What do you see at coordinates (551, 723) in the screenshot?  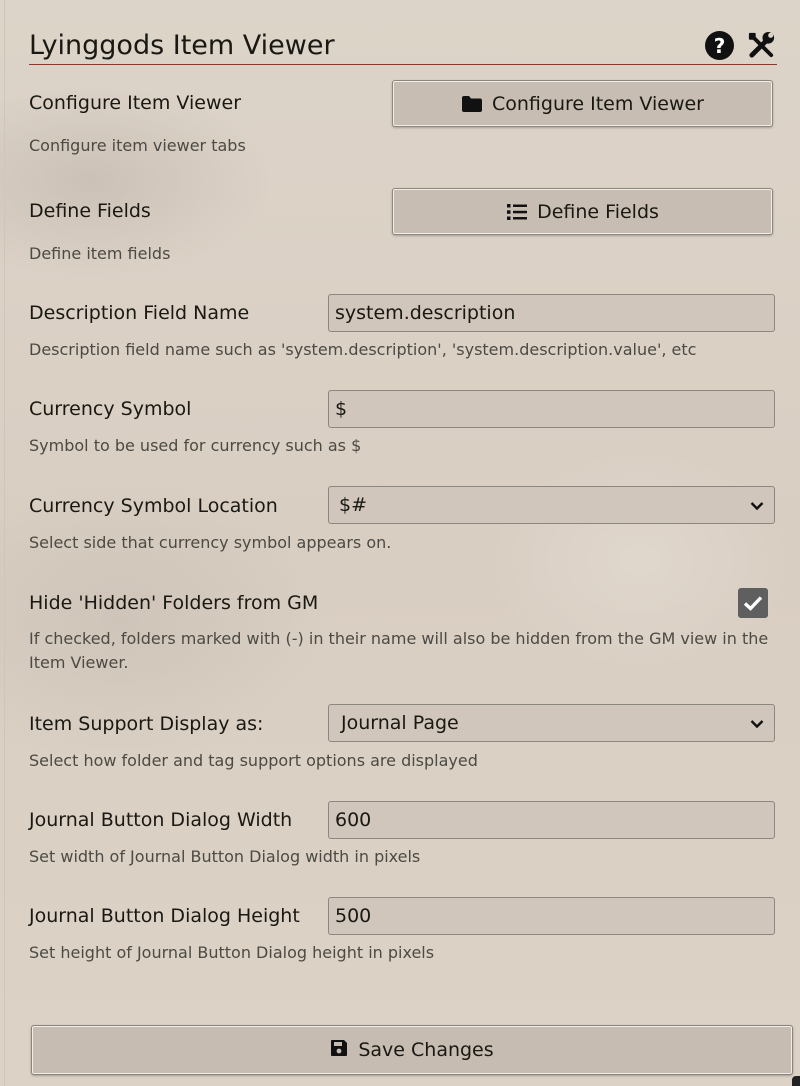 I see `support-display-select: Journal Page` at bounding box center [551, 723].